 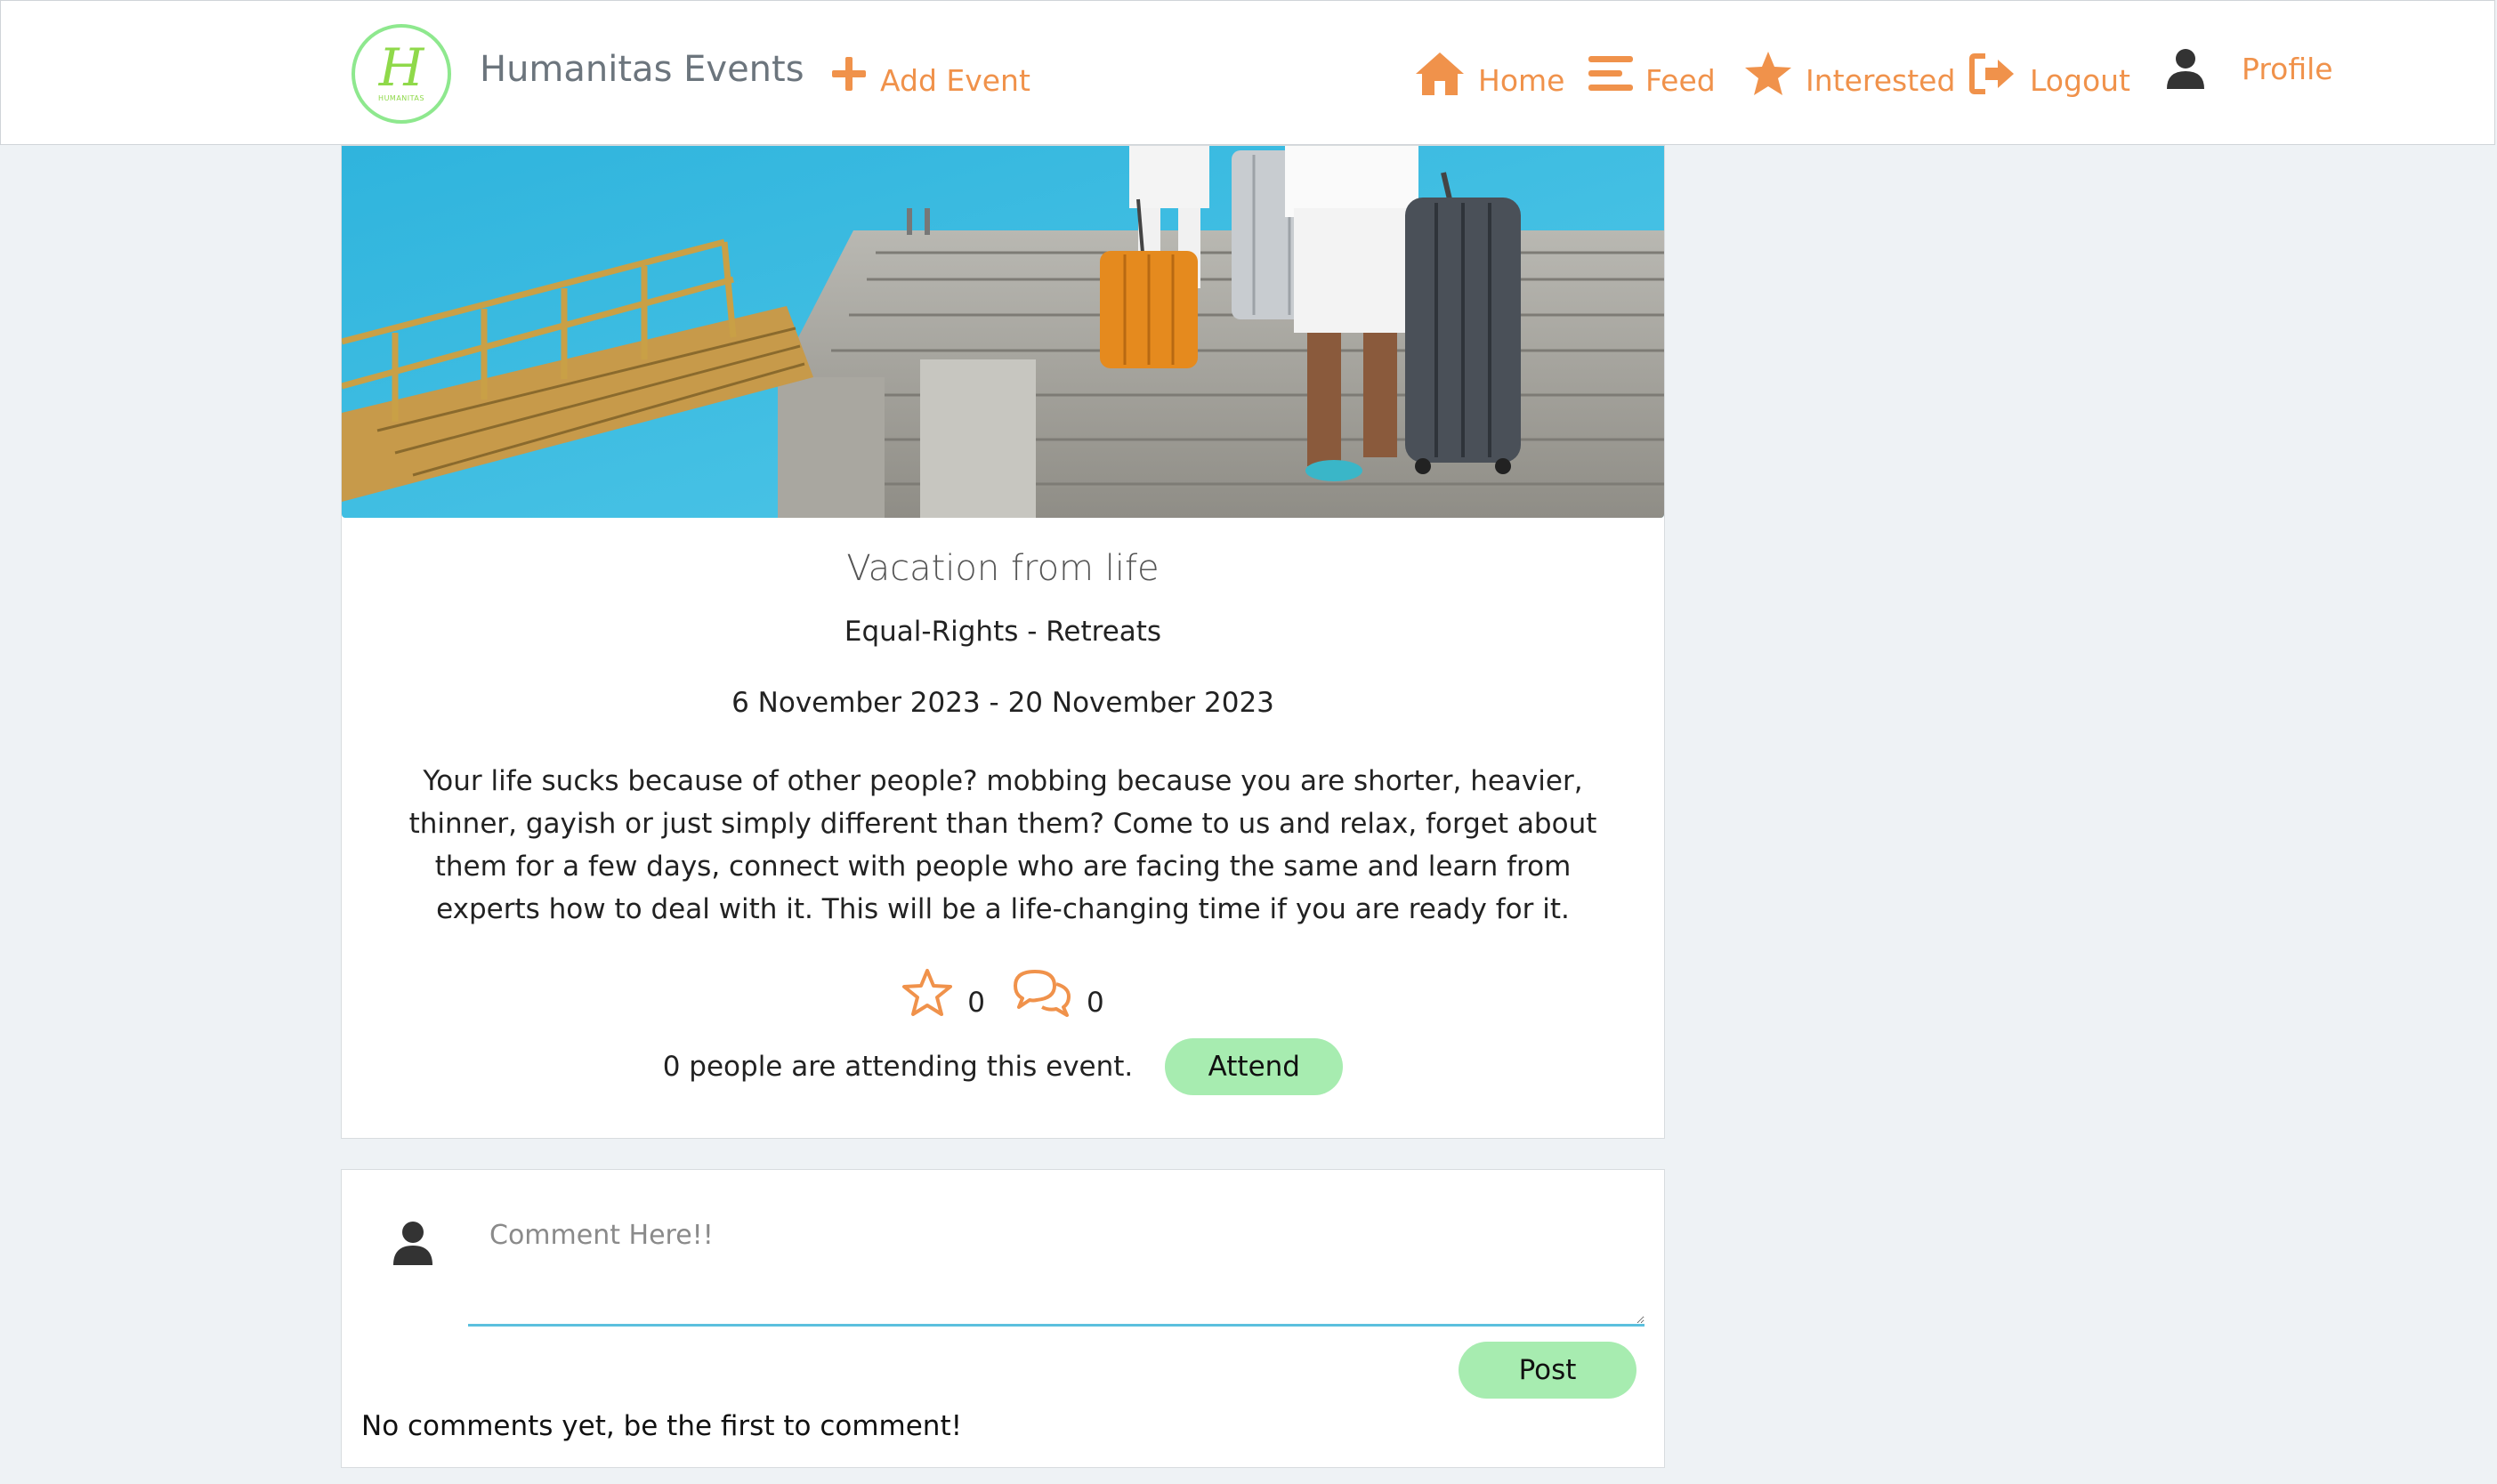 I want to click on event-image, so click(x=1003, y=332).